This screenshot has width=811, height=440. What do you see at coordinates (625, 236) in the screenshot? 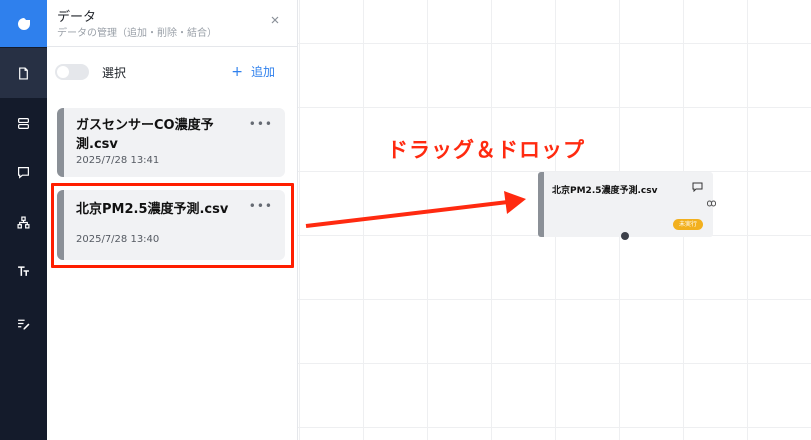
I see `output-port` at bounding box center [625, 236].